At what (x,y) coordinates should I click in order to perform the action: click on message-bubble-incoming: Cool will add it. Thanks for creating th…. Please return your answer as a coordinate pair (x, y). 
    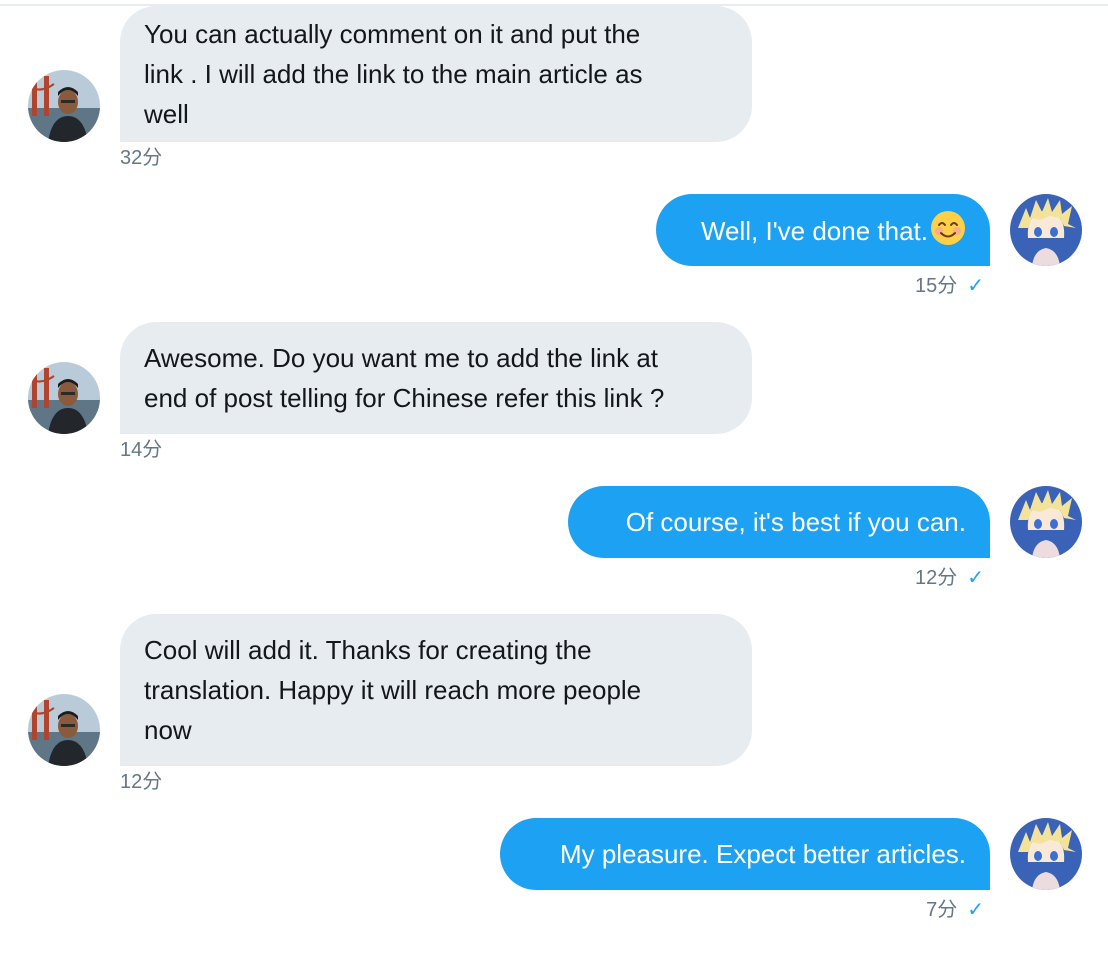
    Looking at the image, I should click on (436, 690).